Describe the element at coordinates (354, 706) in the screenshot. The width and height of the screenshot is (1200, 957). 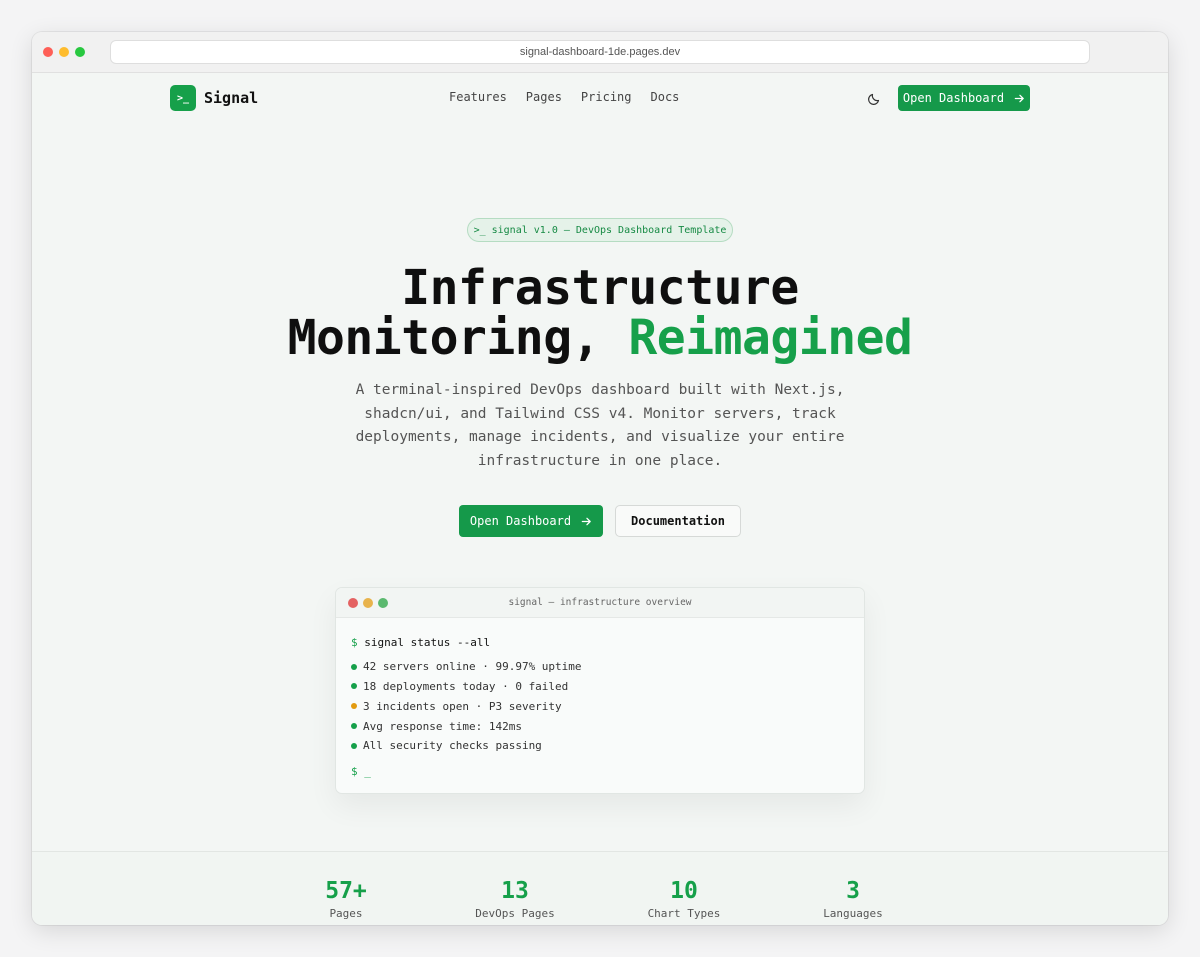
I see `status-warn-dot-icon` at that location.